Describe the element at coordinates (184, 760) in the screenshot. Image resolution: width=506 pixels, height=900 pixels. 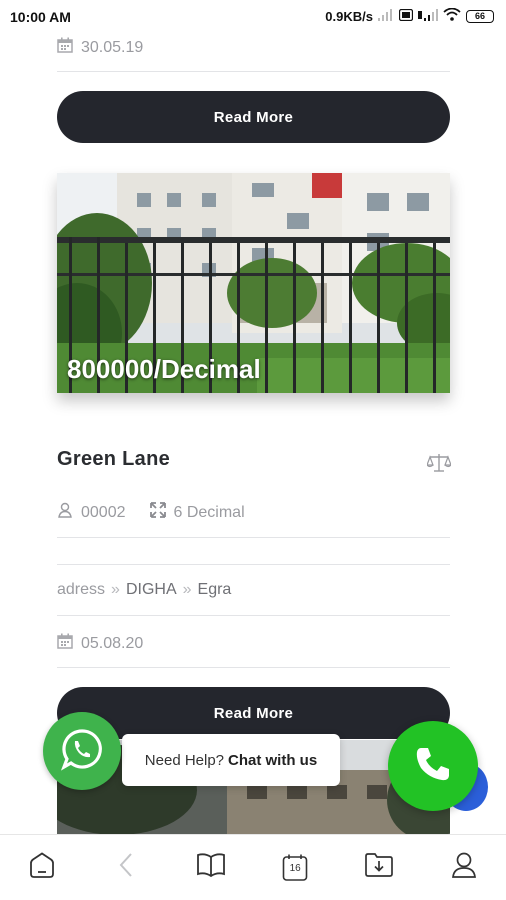
I see `chat-help-prompt: Need Help?` at that location.